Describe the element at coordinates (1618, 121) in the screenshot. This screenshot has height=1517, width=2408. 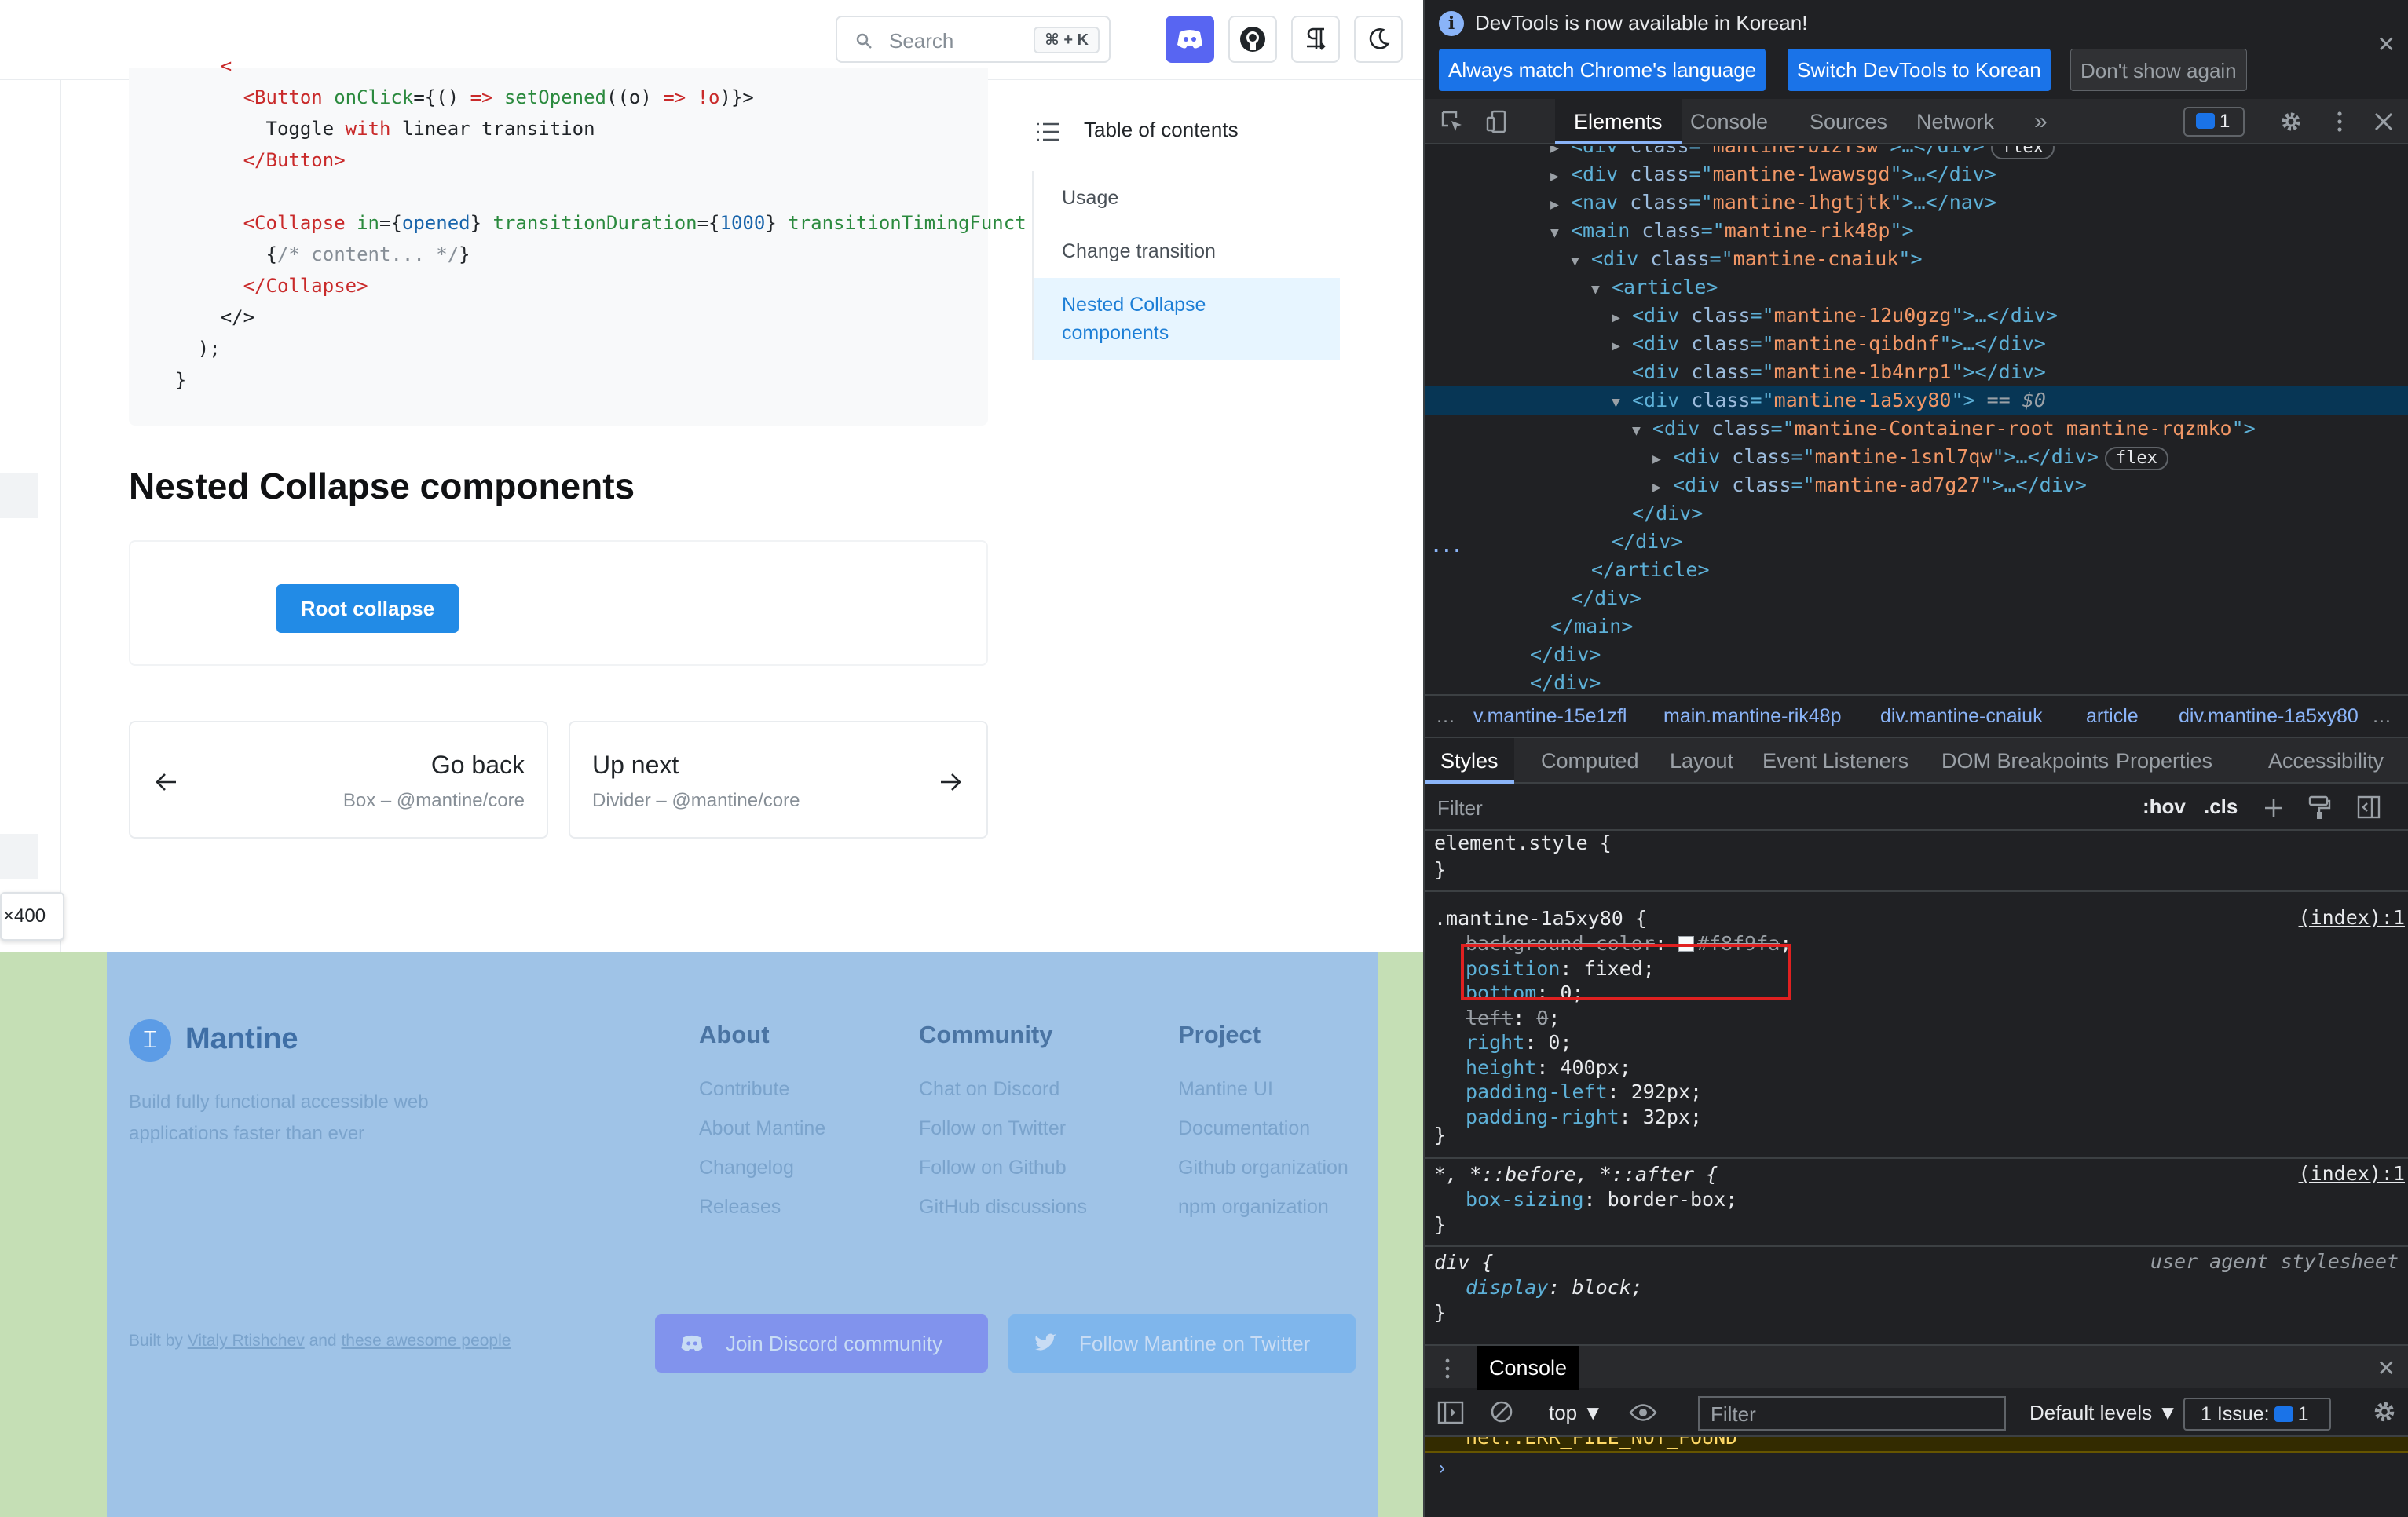
I see `tab-elements: Elements` at that location.